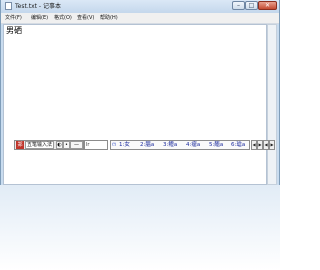 This screenshot has width=320, height=270. What do you see at coordinates (96, 145) in the screenshot?
I see `ime-composition-box: lr` at bounding box center [96, 145].